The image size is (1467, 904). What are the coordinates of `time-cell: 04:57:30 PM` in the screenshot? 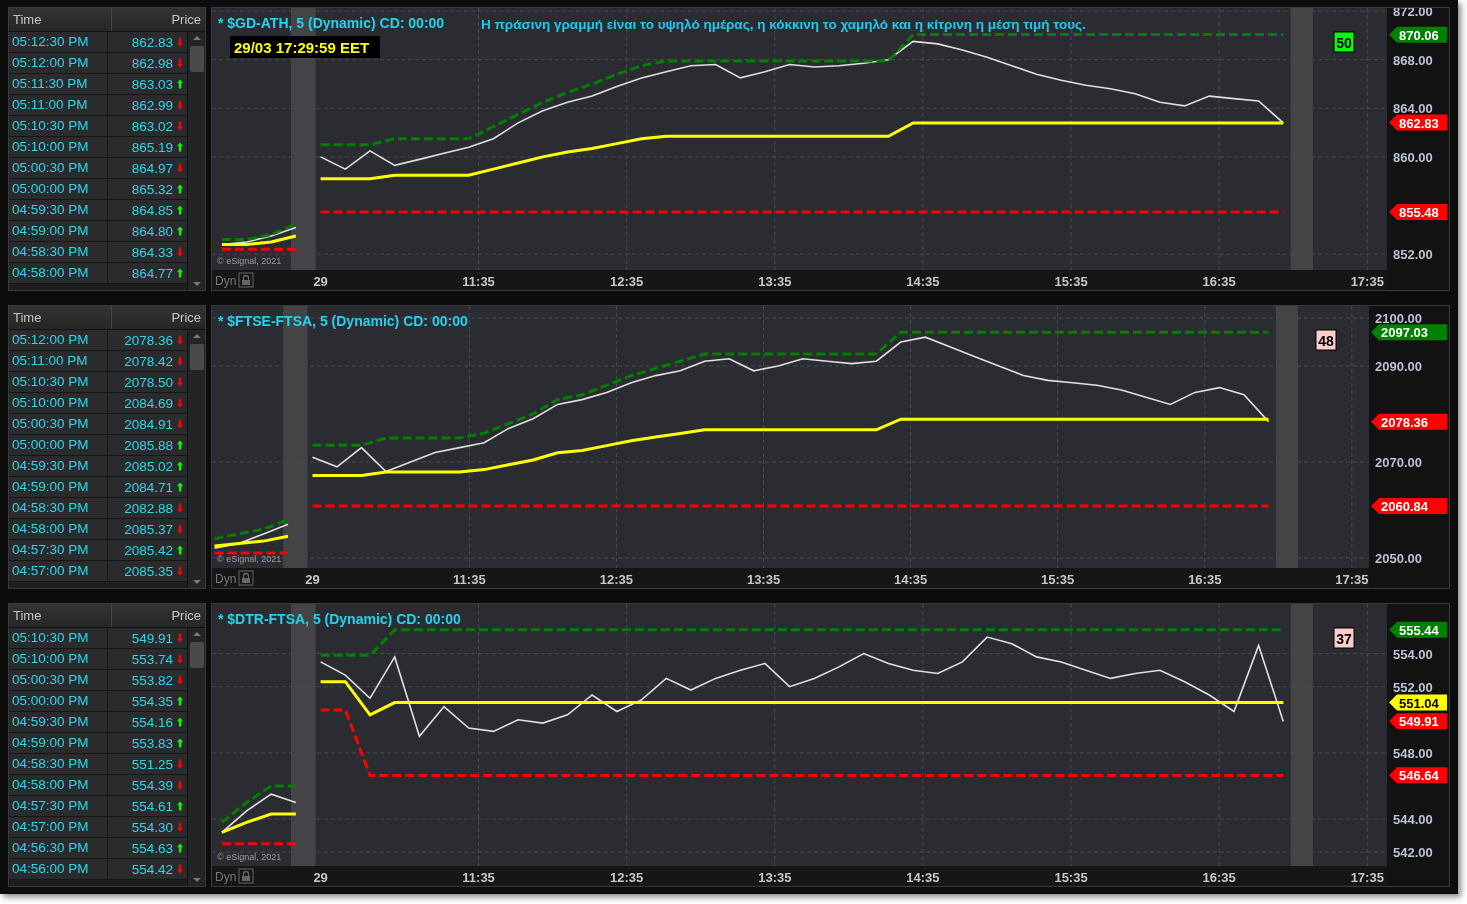 It's located at (58, 550).